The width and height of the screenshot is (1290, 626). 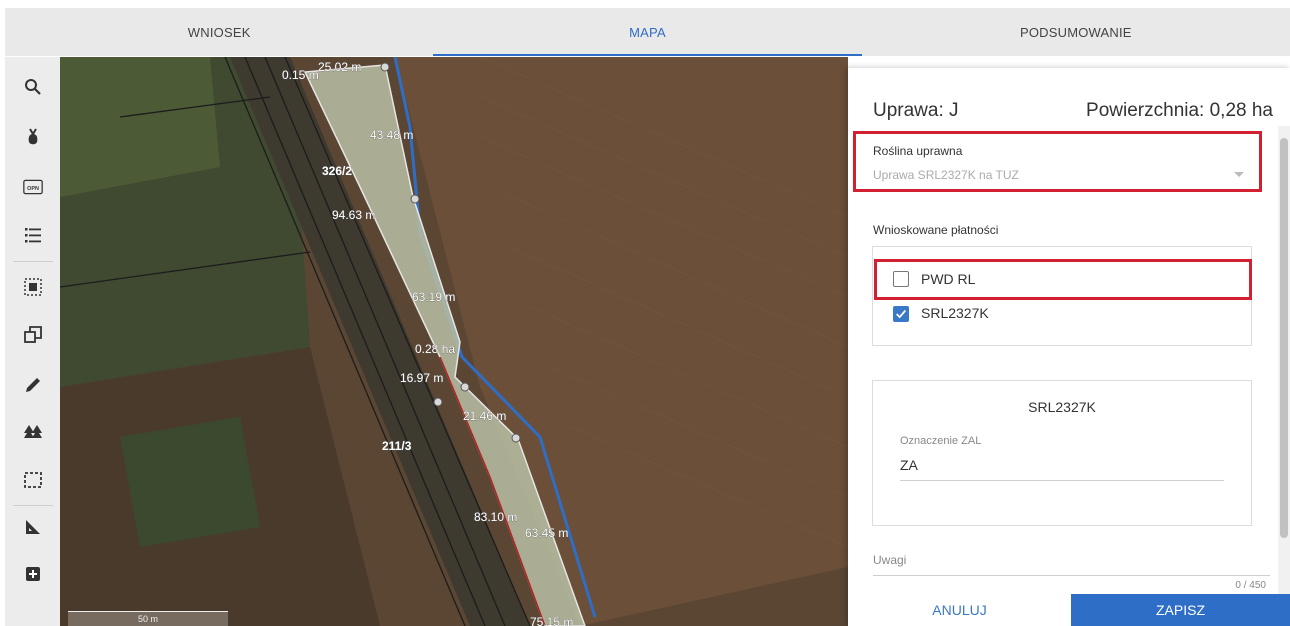 I want to click on checkbox-srl2327k, so click(x=901, y=314).